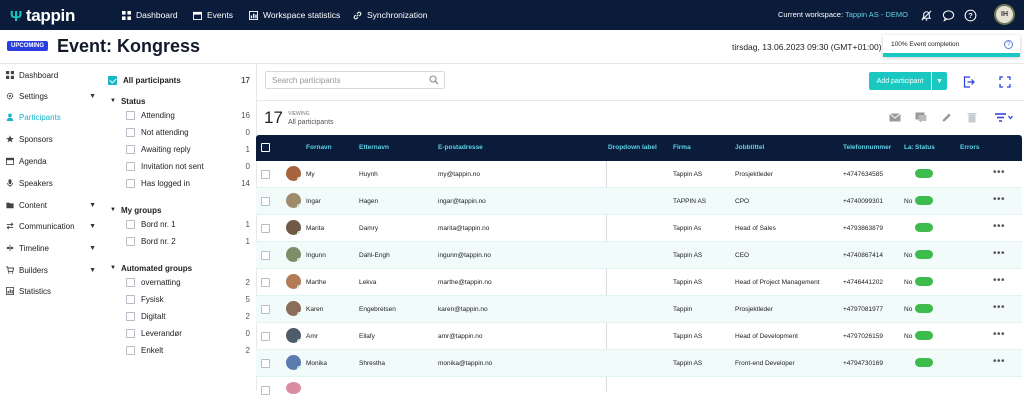  What do you see at coordinates (53, 226) in the screenshot?
I see `sidebar-item-communication: Communication ▼` at bounding box center [53, 226].